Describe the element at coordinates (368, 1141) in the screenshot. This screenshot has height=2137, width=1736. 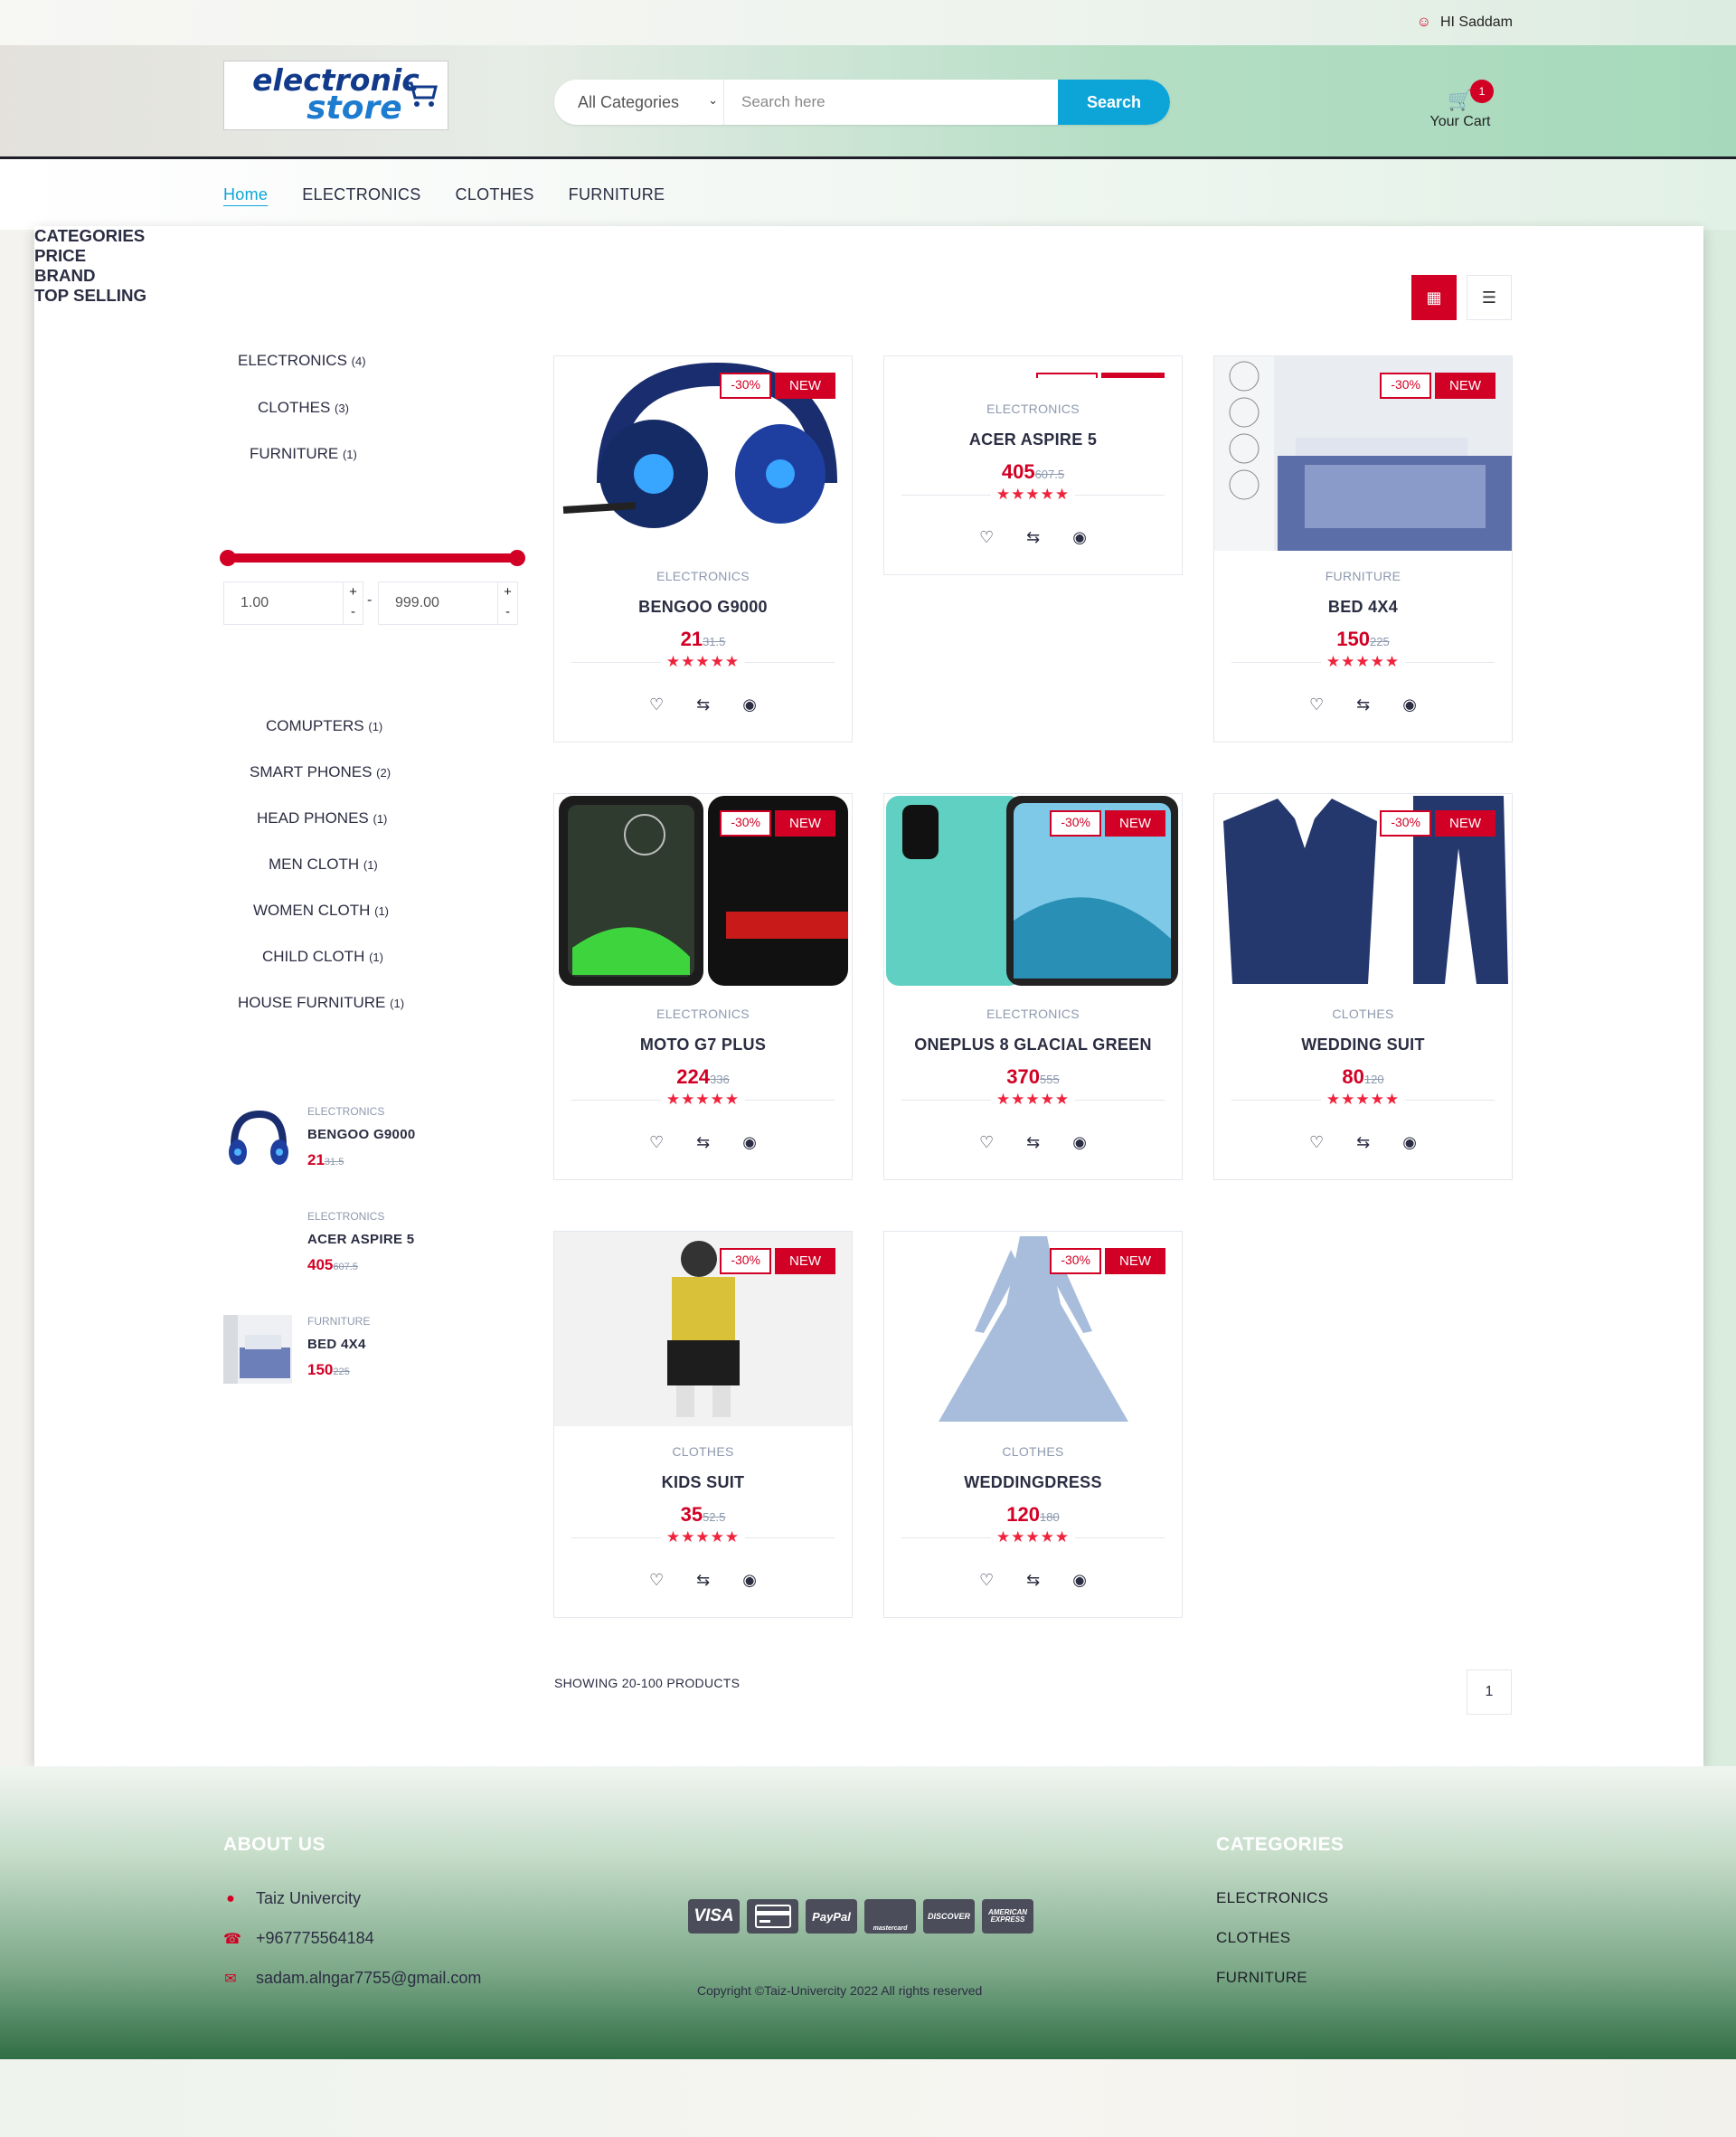
I see `top-selling-item: ELECTRONICS BENGOO G9000 2131.5` at that location.